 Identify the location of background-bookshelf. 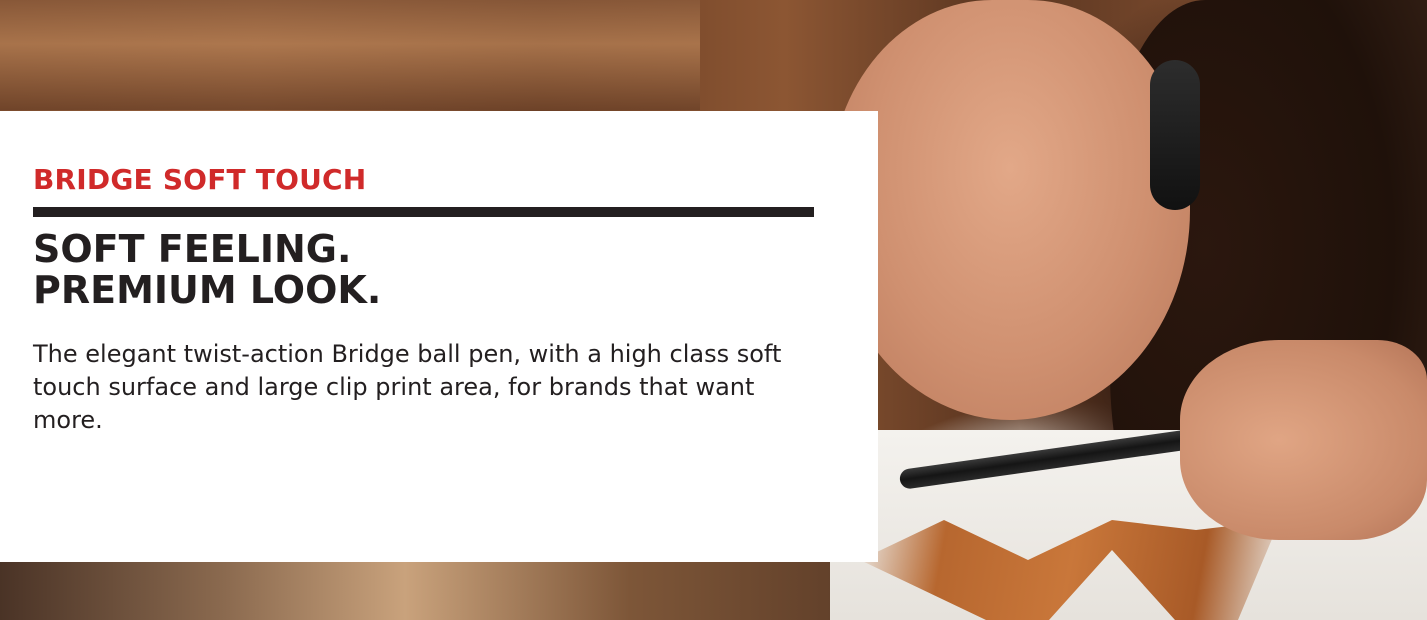
(350, 55).